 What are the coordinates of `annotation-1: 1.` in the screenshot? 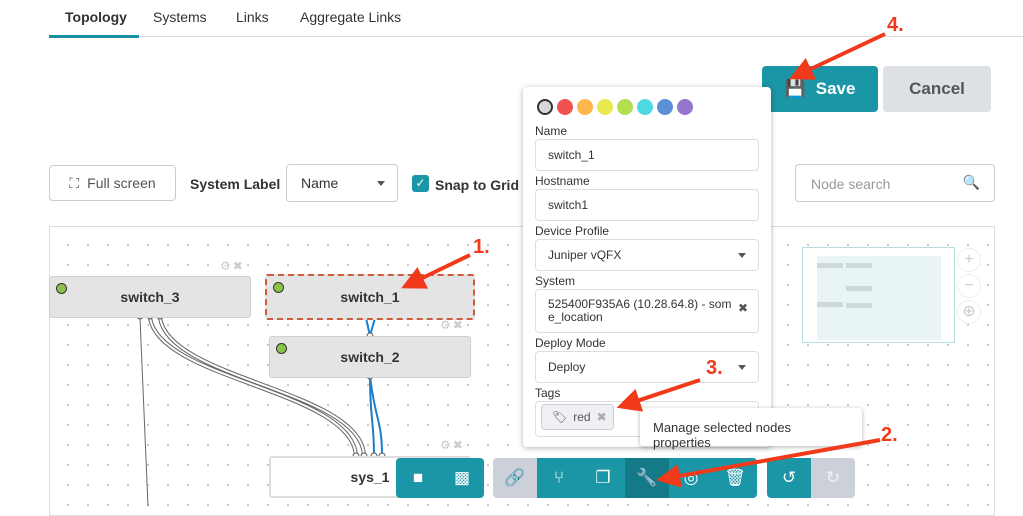 It's located at (481, 247).